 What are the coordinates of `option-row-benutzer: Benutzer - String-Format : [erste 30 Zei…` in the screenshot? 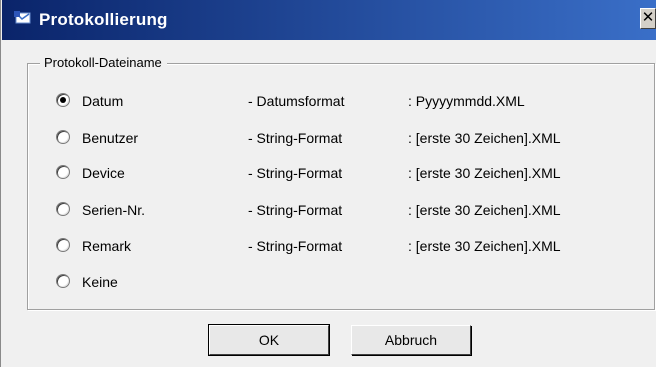 It's located at (342, 138).